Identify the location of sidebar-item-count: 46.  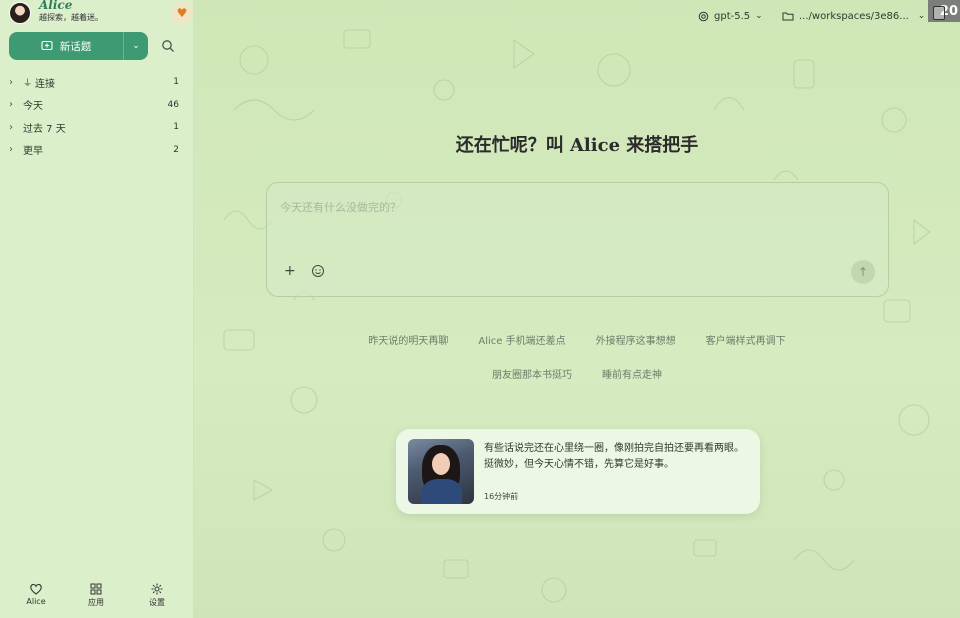
(173, 104).